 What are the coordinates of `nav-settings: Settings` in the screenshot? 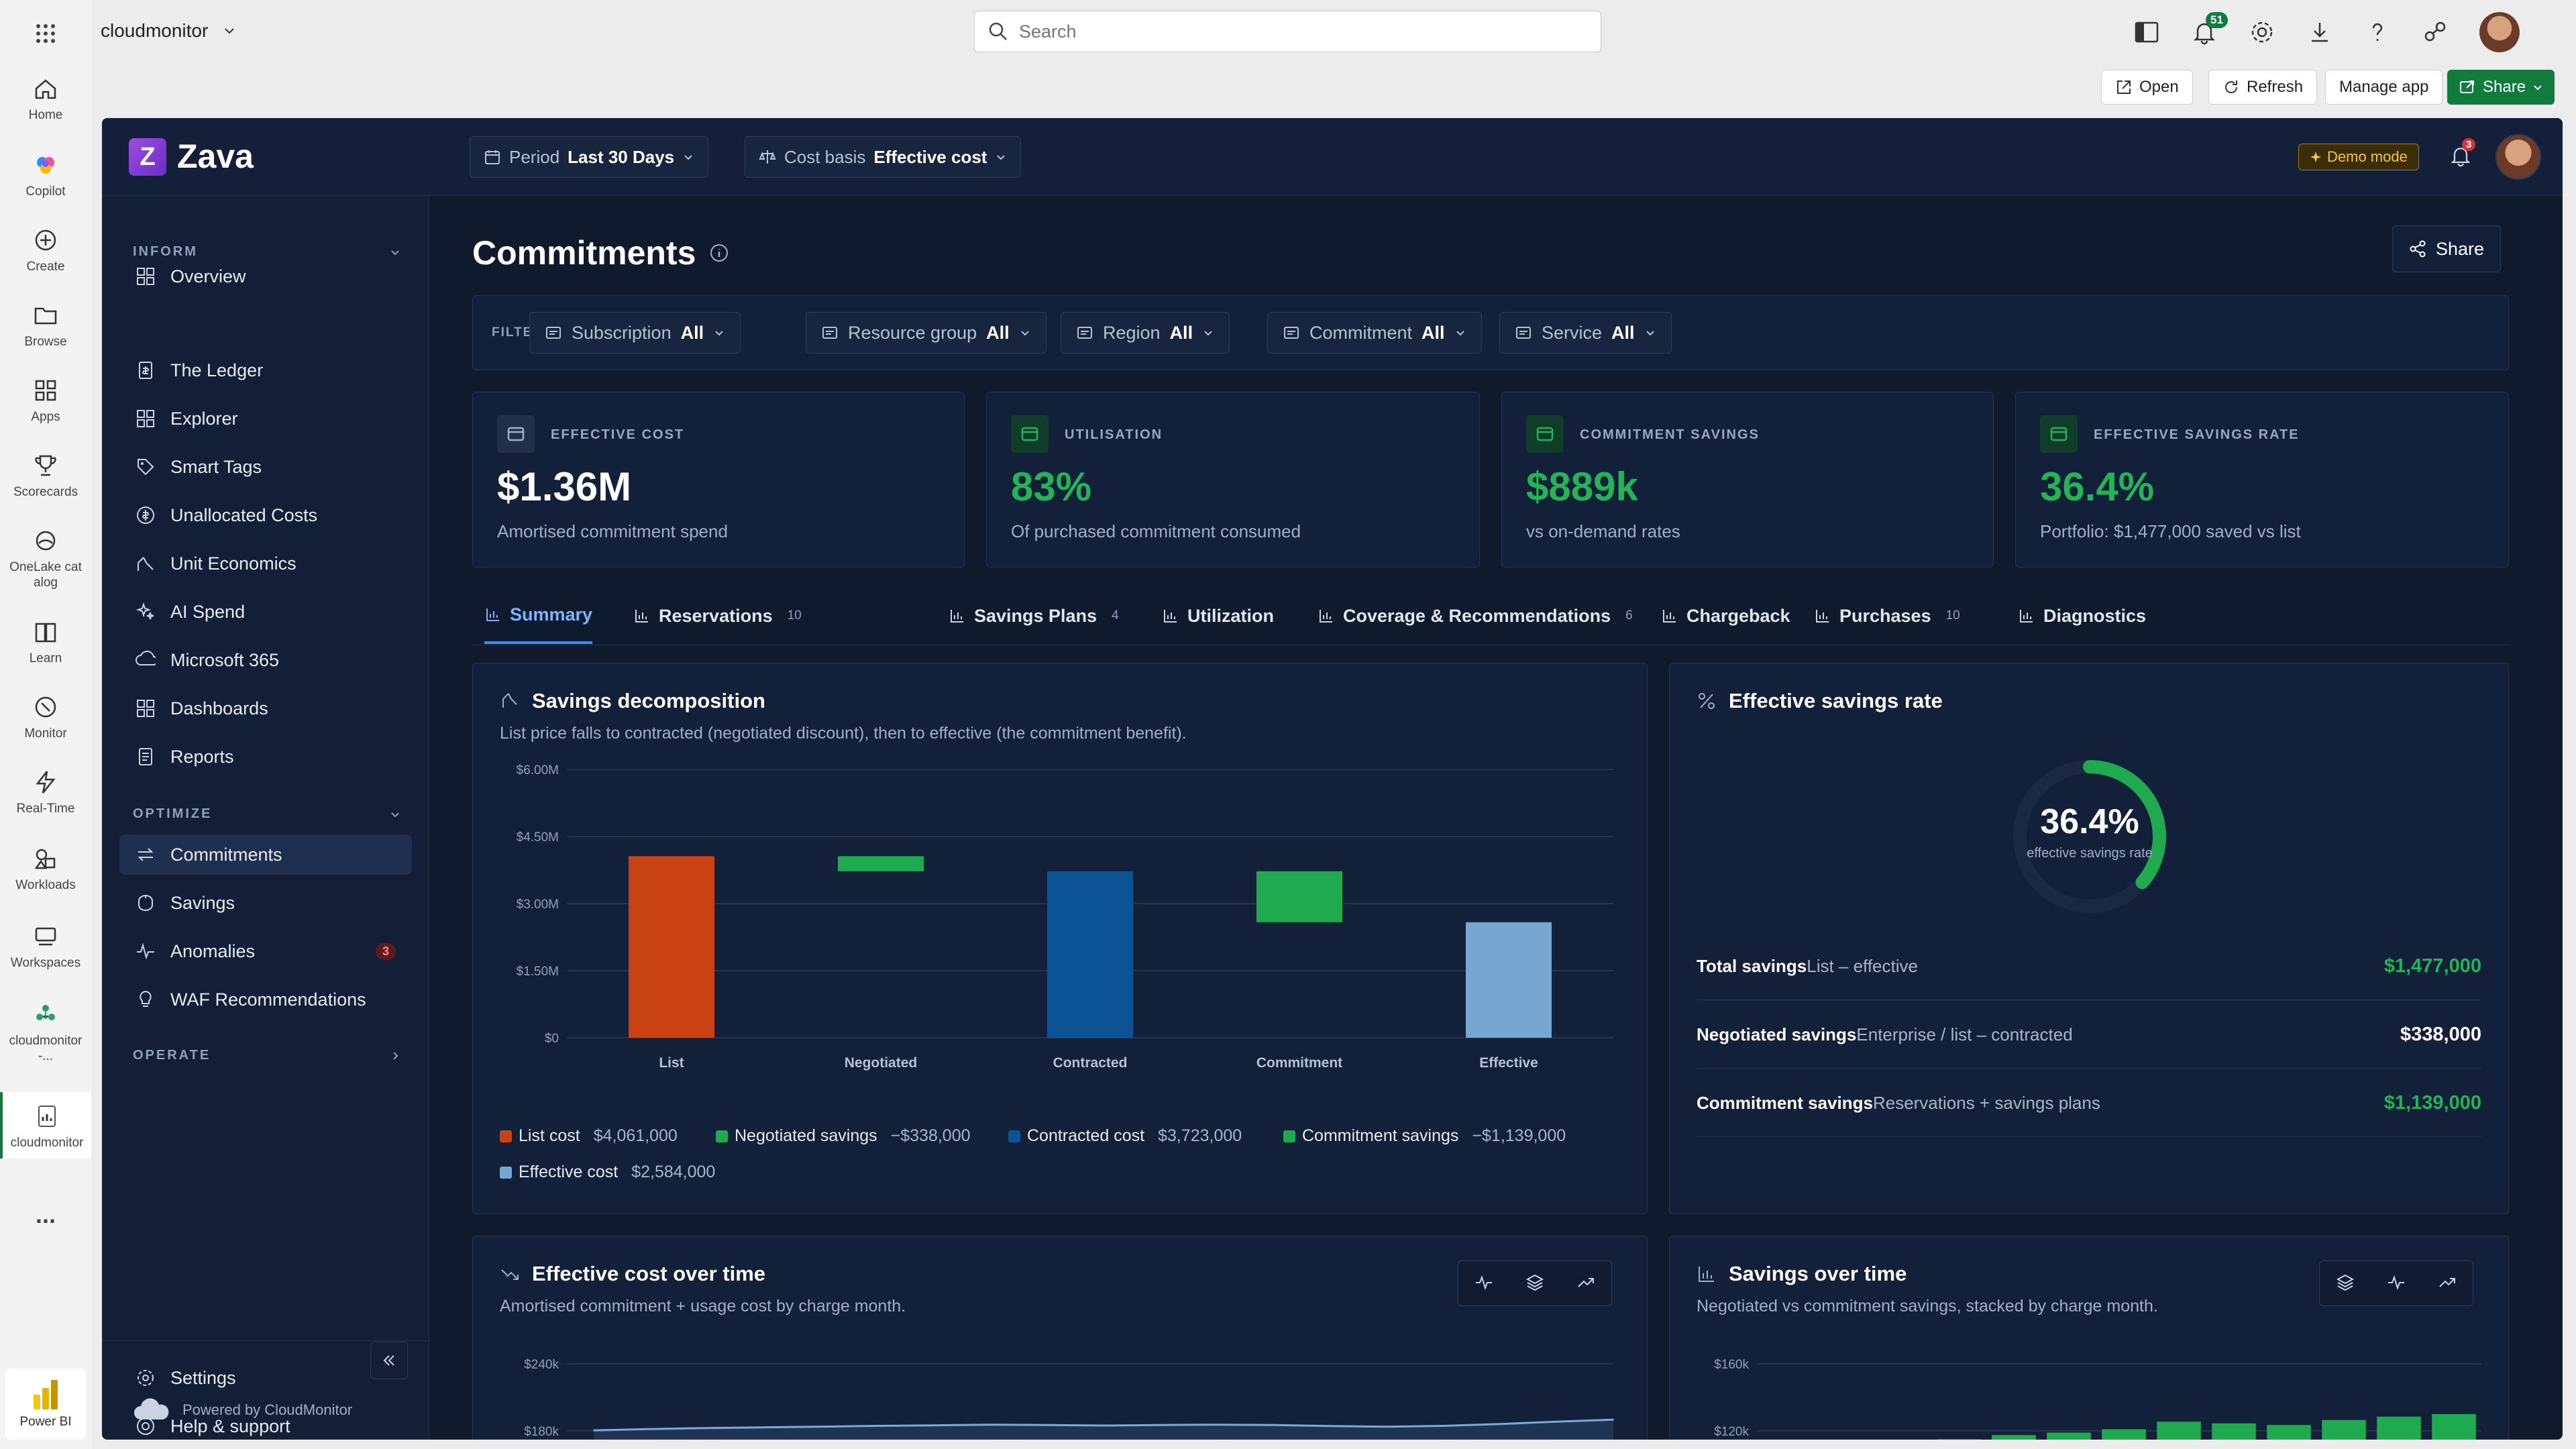 It's located at (265, 1378).